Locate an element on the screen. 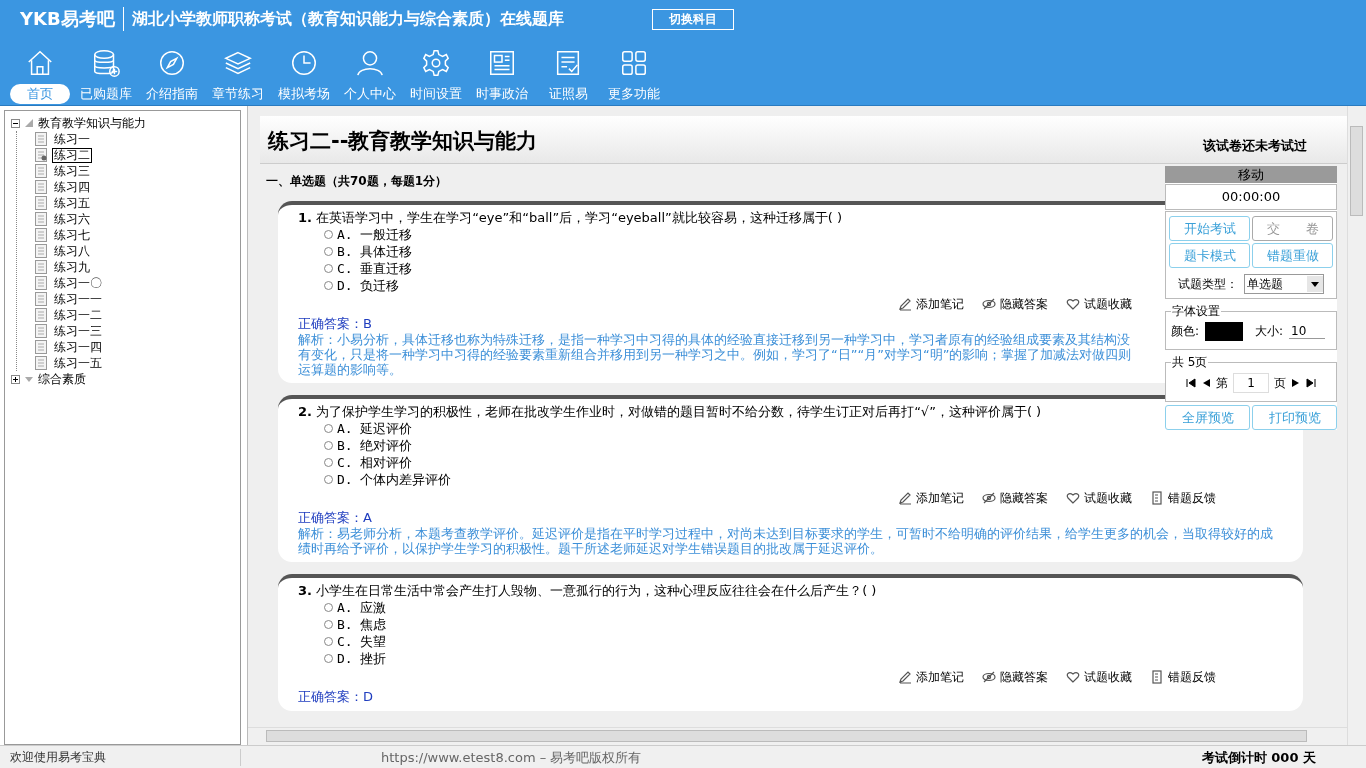 Image resolution: width=1366 pixels, height=768 pixels. previous-page-icon is located at coordinates (1206, 383).